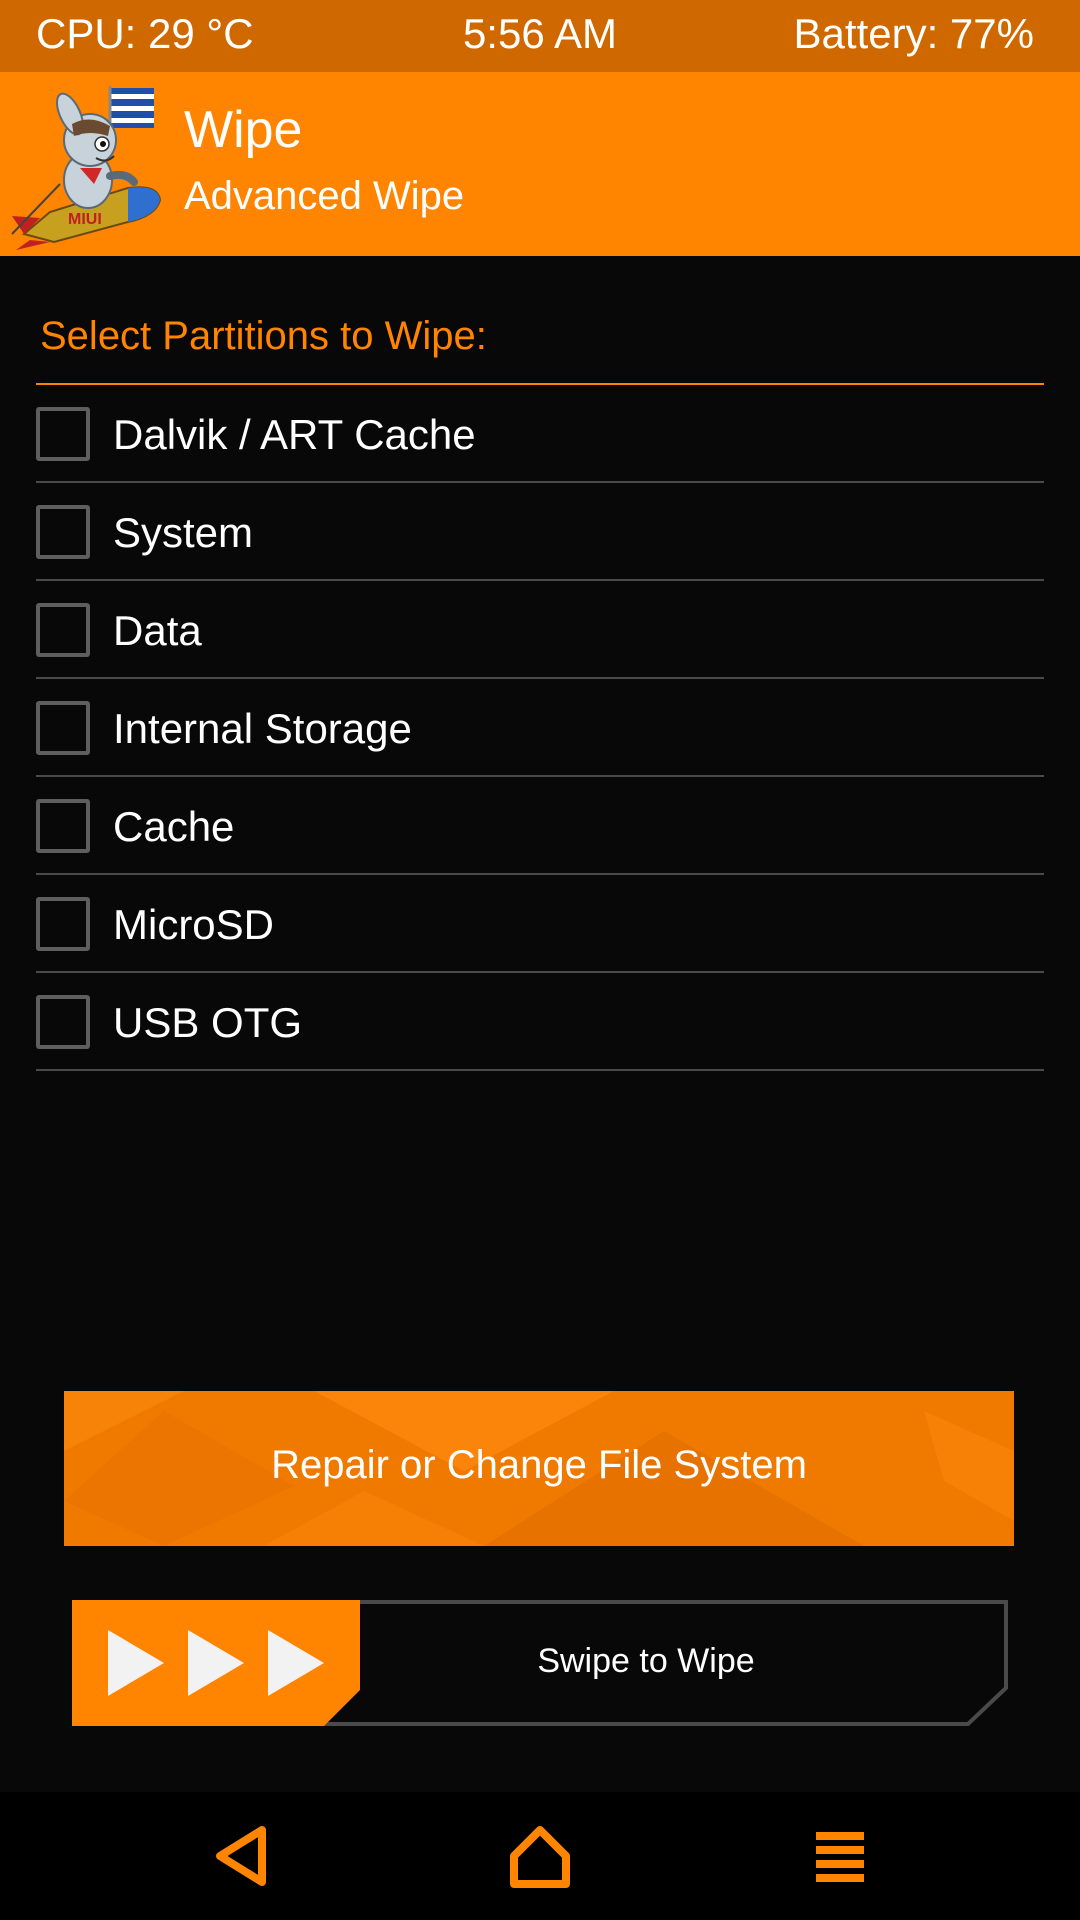 The height and width of the screenshot is (1920, 1080). I want to click on partition-label: Dalvik / ART Cache, so click(294, 434).